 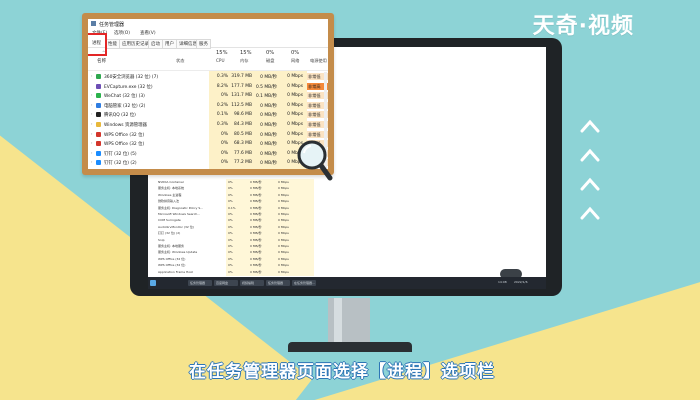 I want to click on taskbar-item-label: 任务管理器, so click(x=198, y=283).